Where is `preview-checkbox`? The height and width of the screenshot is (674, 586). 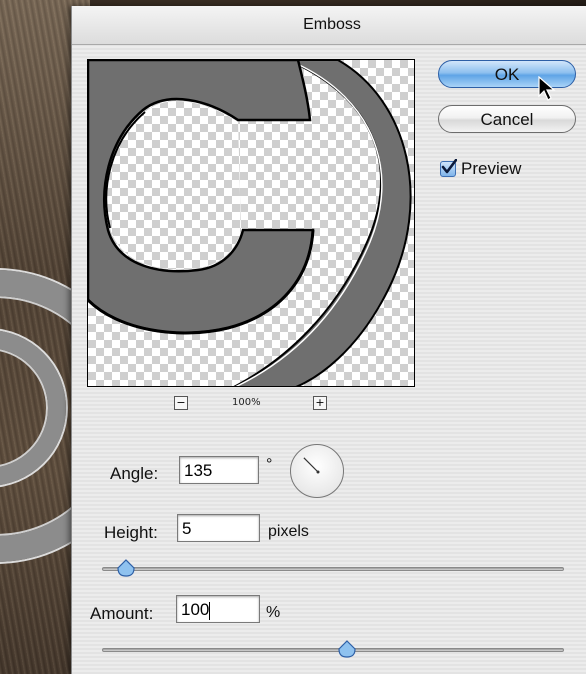 preview-checkbox is located at coordinates (448, 168).